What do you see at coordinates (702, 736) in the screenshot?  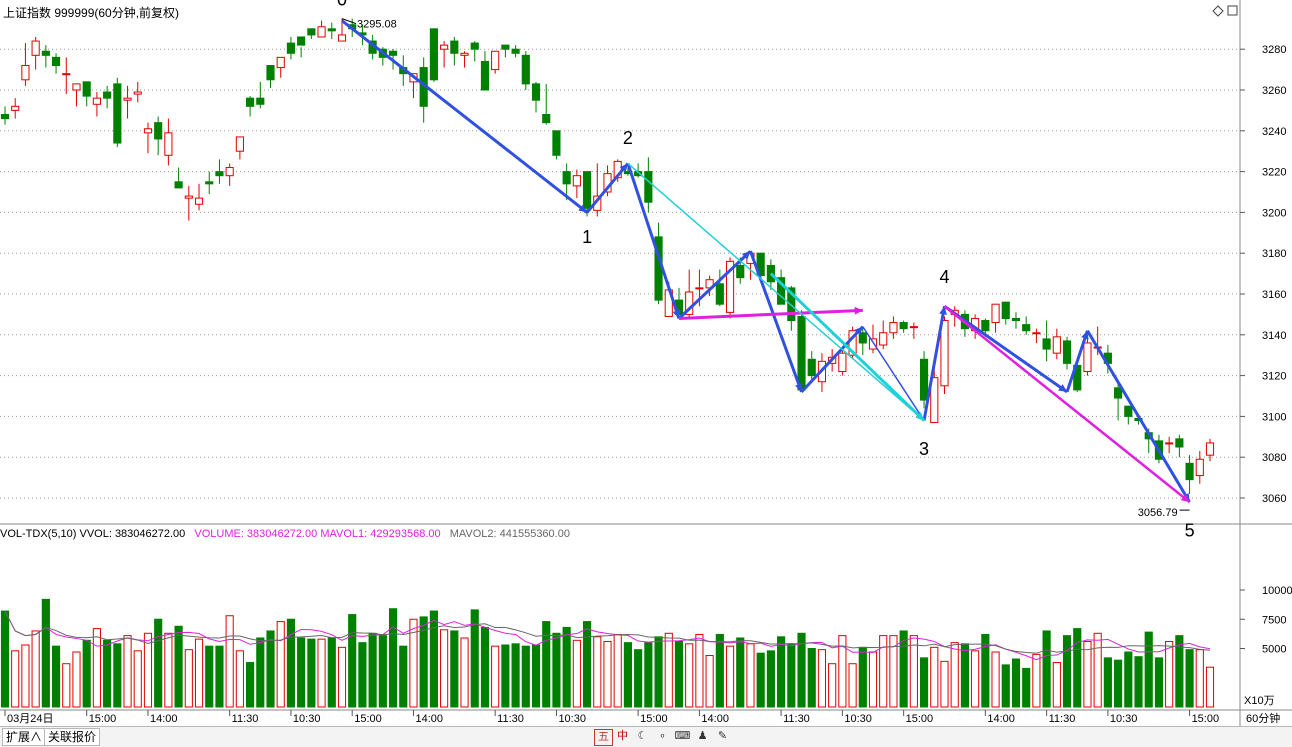 I see `user-icon: ♟` at bounding box center [702, 736].